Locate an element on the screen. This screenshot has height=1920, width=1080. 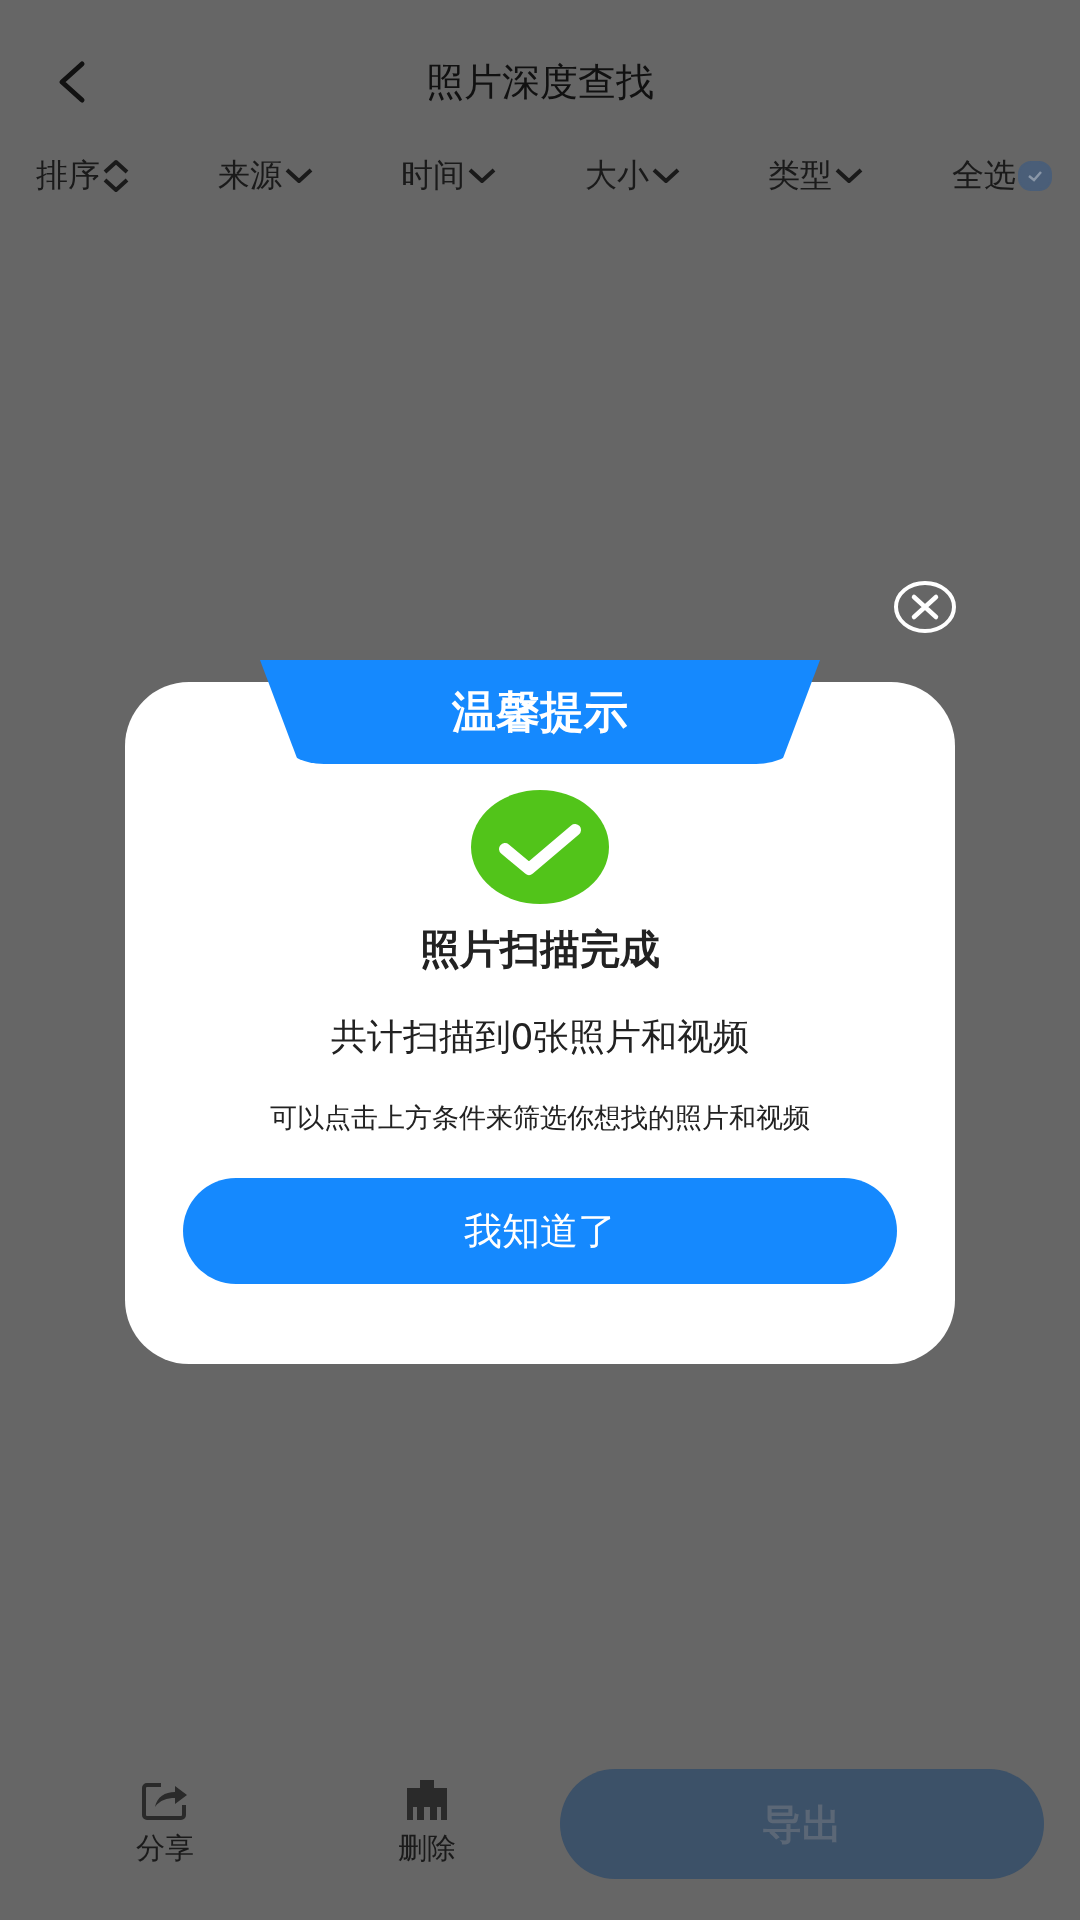
sort-icon is located at coordinates (116, 176).